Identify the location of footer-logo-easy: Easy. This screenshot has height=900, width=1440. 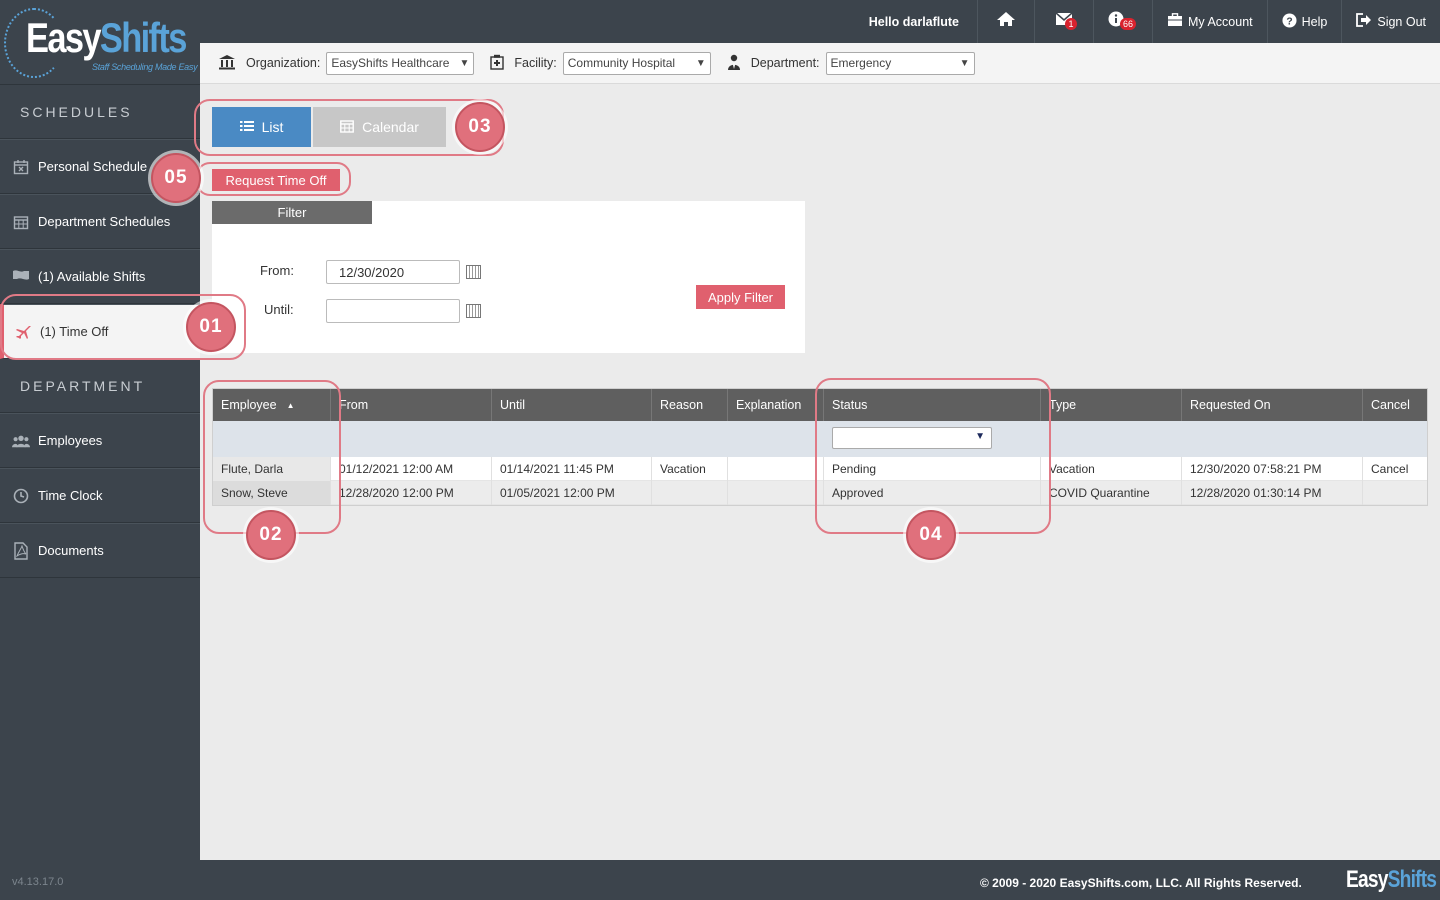
(1367, 879).